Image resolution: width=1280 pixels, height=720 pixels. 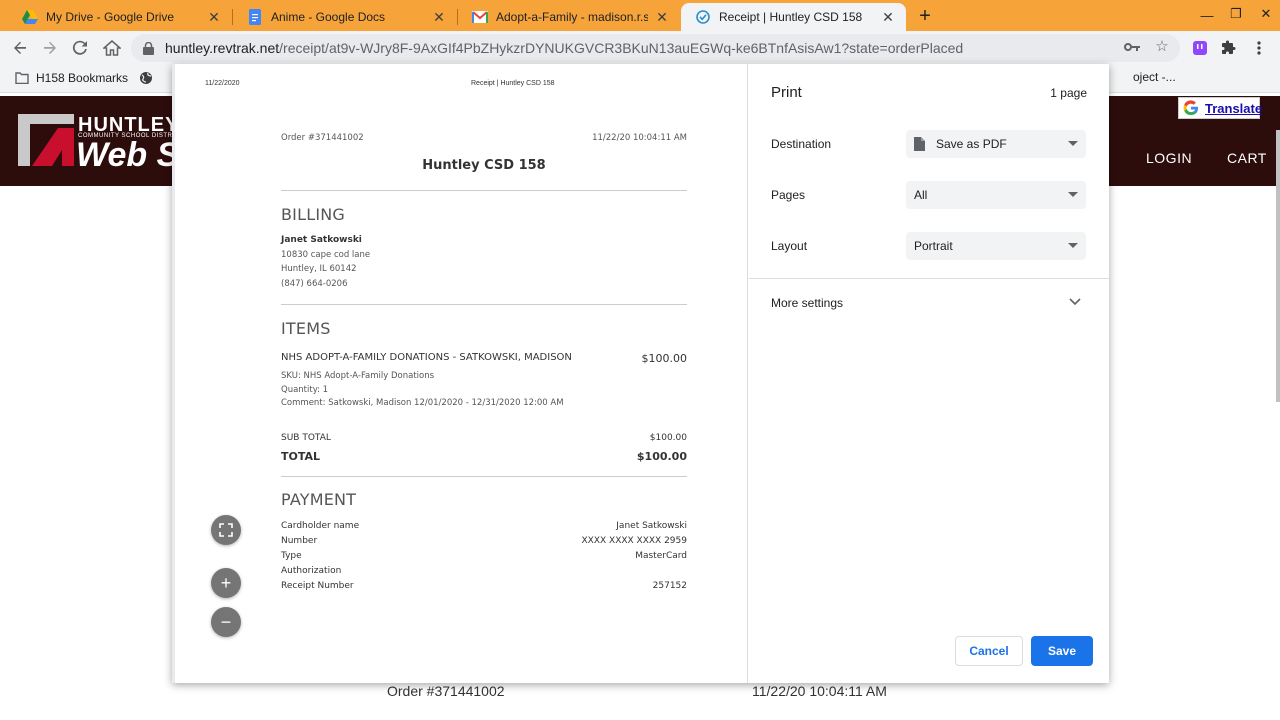 I want to click on more-settings-toggle: More settings, so click(x=807, y=303).